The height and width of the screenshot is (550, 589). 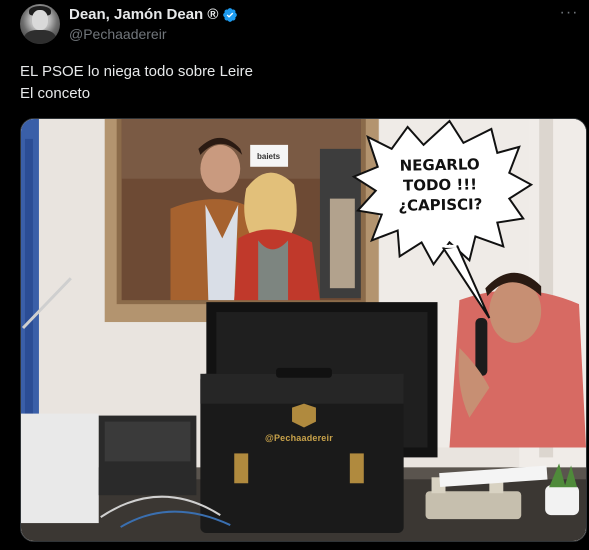 What do you see at coordinates (40, 20) in the screenshot?
I see `avatar-face` at bounding box center [40, 20].